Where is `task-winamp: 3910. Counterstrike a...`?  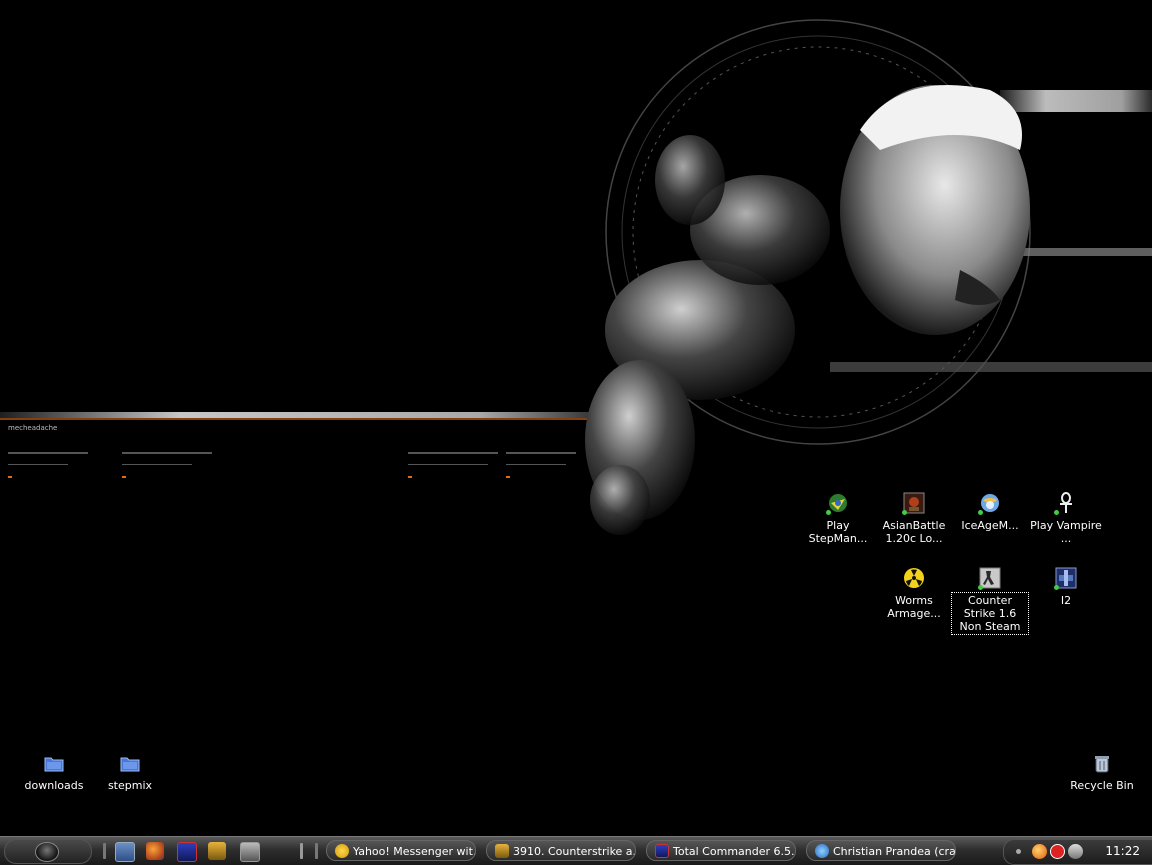
task-winamp: 3910. Counterstrike a... is located at coordinates (561, 850).